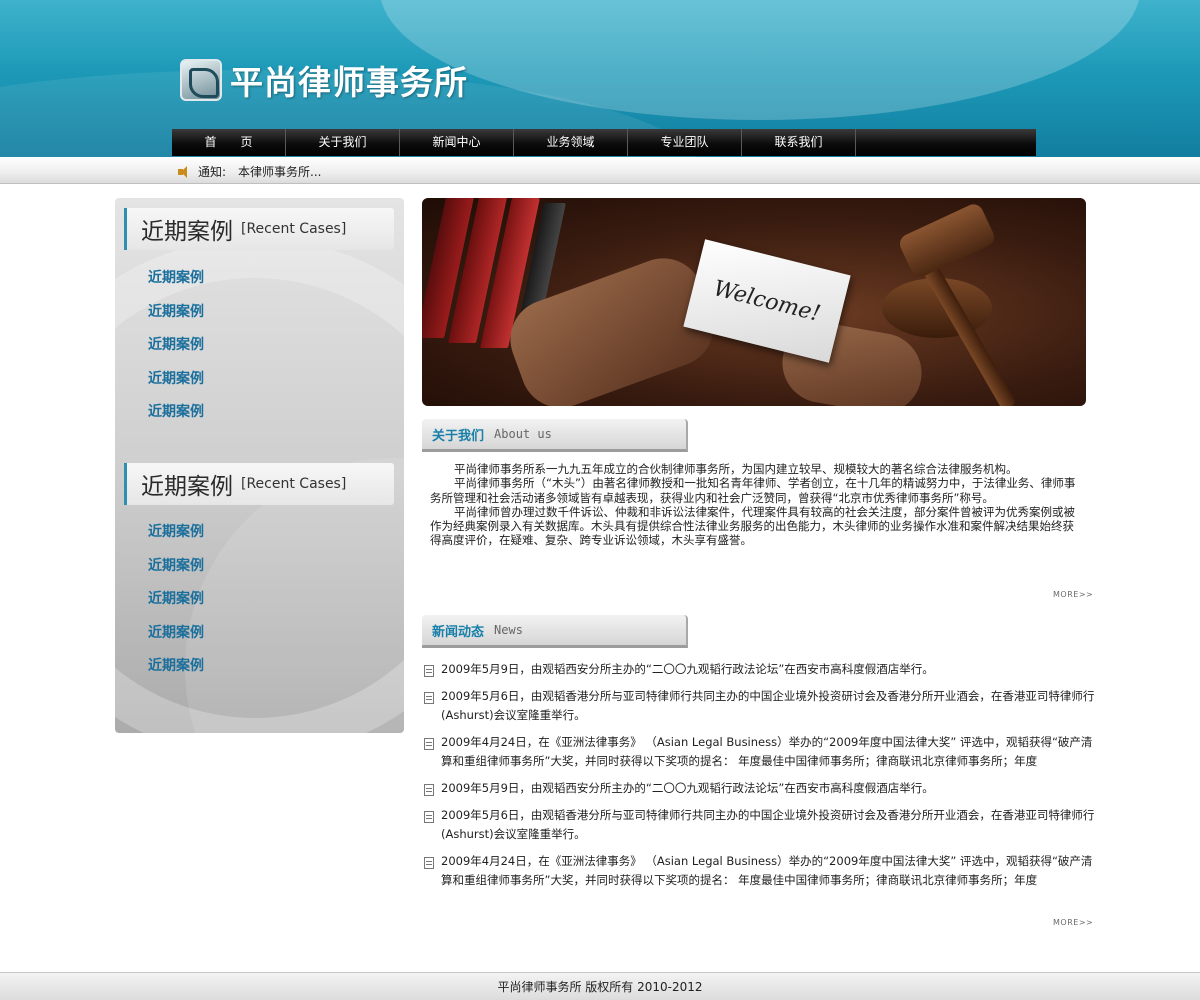  I want to click on news-title-cn: 新闻动态, so click(458, 632).